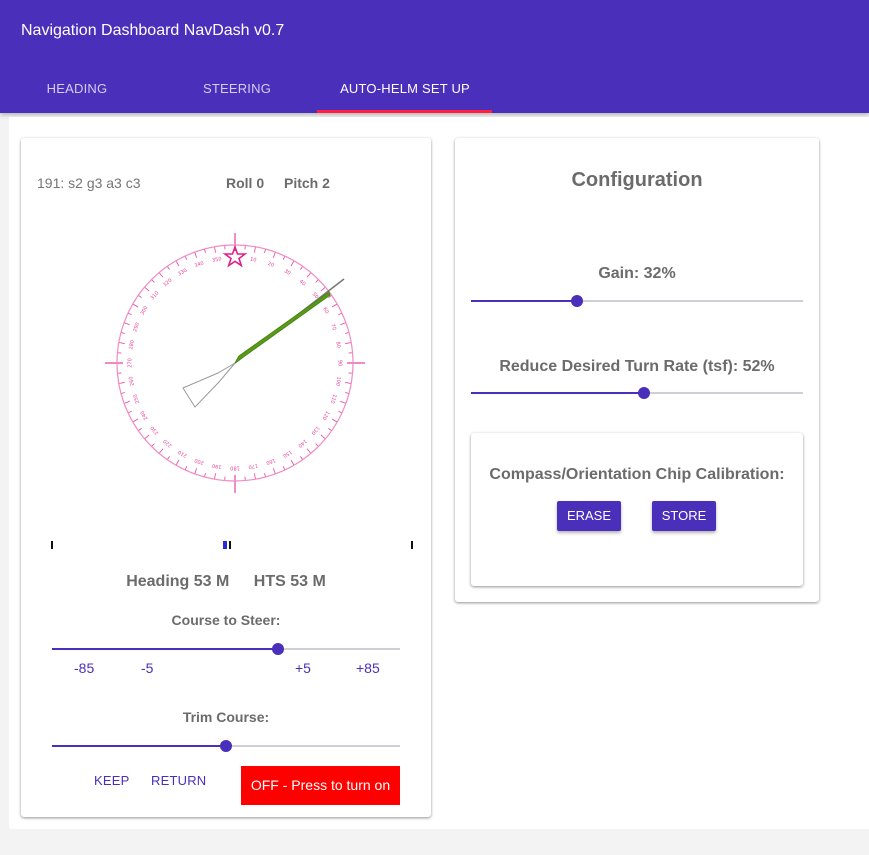 This screenshot has width=869, height=855. What do you see at coordinates (589, 516) in the screenshot?
I see `erase-button: ERASE` at bounding box center [589, 516].